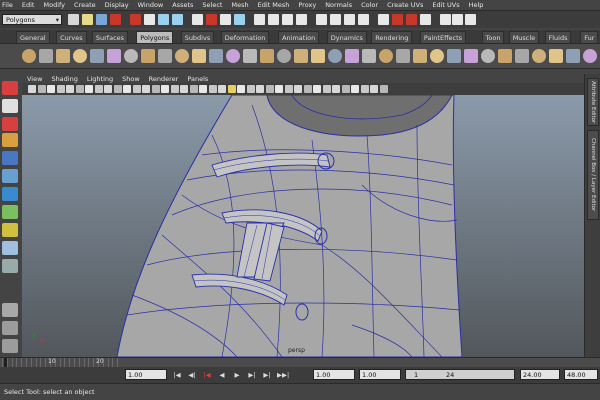 This screenshot has width=600, height=400. Describe the element at coordinates (274, 5) in the screenshot. I see `menu-edit-mesh: Edit Mesh` at that location.